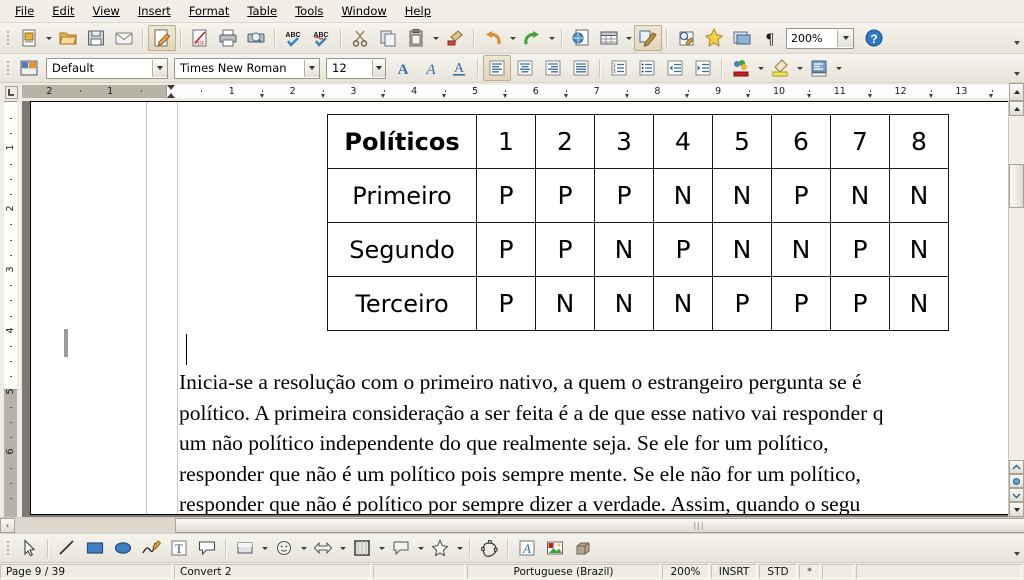 The image size is (1024, 580). I want to click on open-button, so click(68, 38).